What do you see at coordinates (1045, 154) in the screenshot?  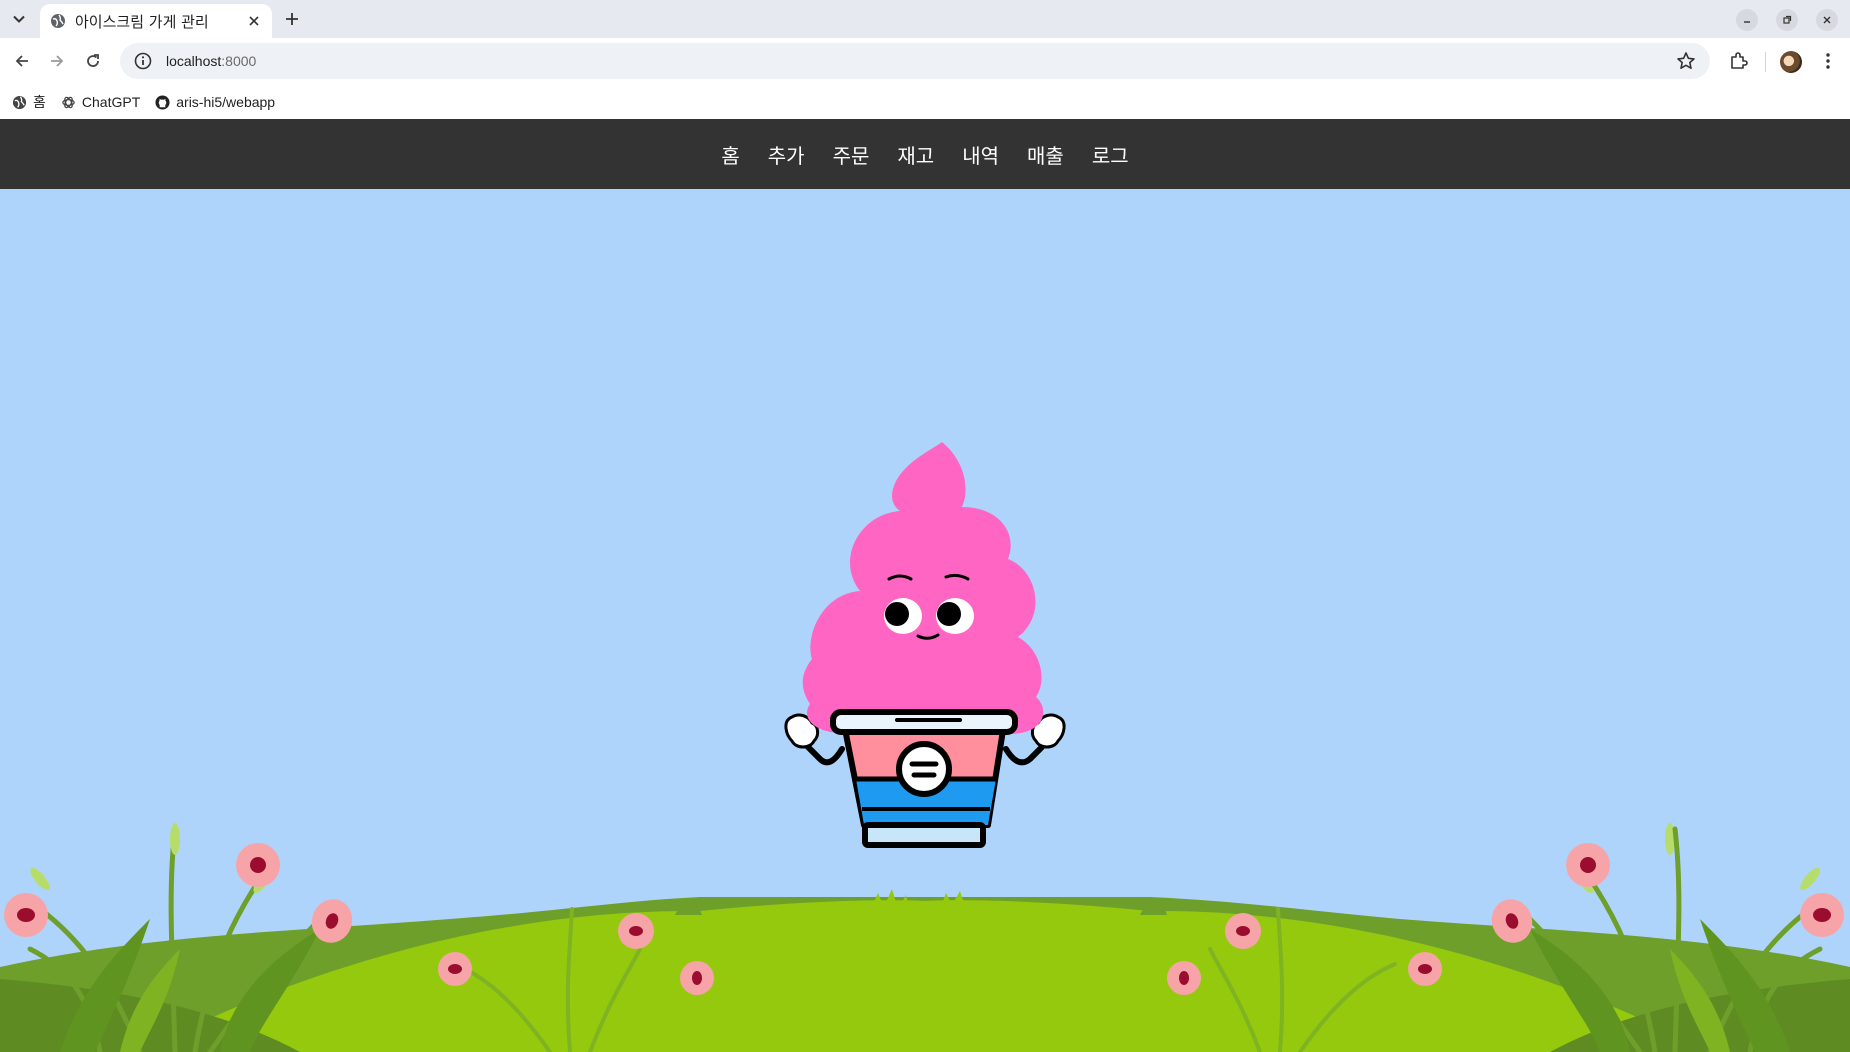 I see `nav-sales: 매출` at bounding box center [1045, 154].